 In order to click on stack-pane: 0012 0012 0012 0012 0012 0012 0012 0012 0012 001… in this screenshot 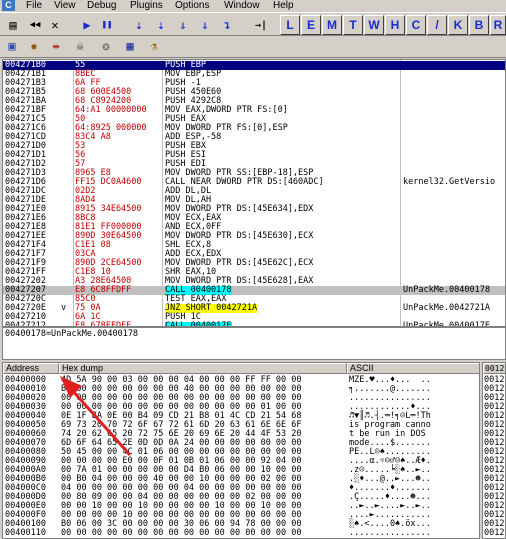, I will do `click(494, 450)`.